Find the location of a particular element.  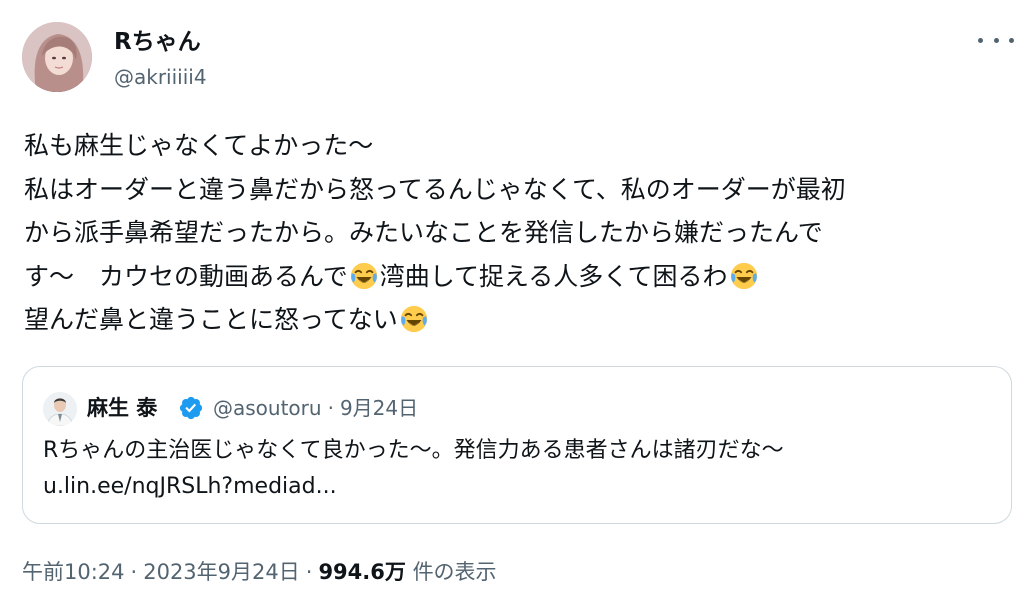

author-handle: @akriiiii4 is located at coordinates (160, 77).